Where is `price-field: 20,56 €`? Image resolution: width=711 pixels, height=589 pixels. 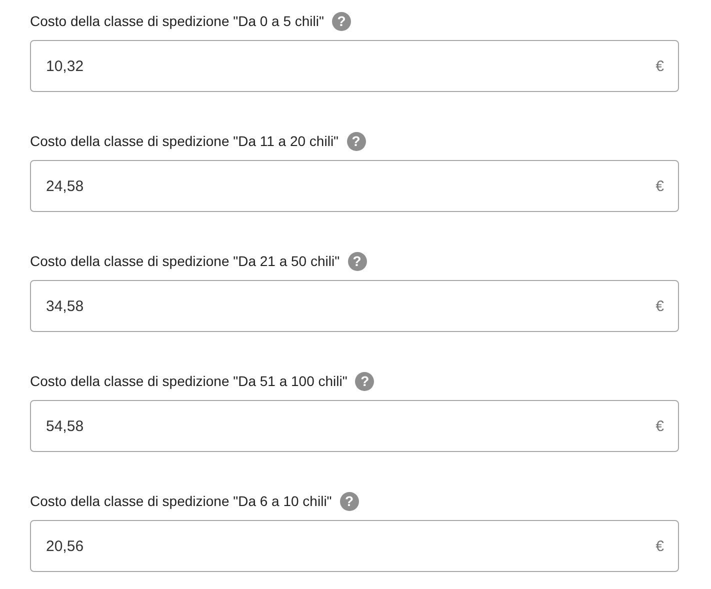 price-field: 20,56 € is located at coordinates (354, 546).